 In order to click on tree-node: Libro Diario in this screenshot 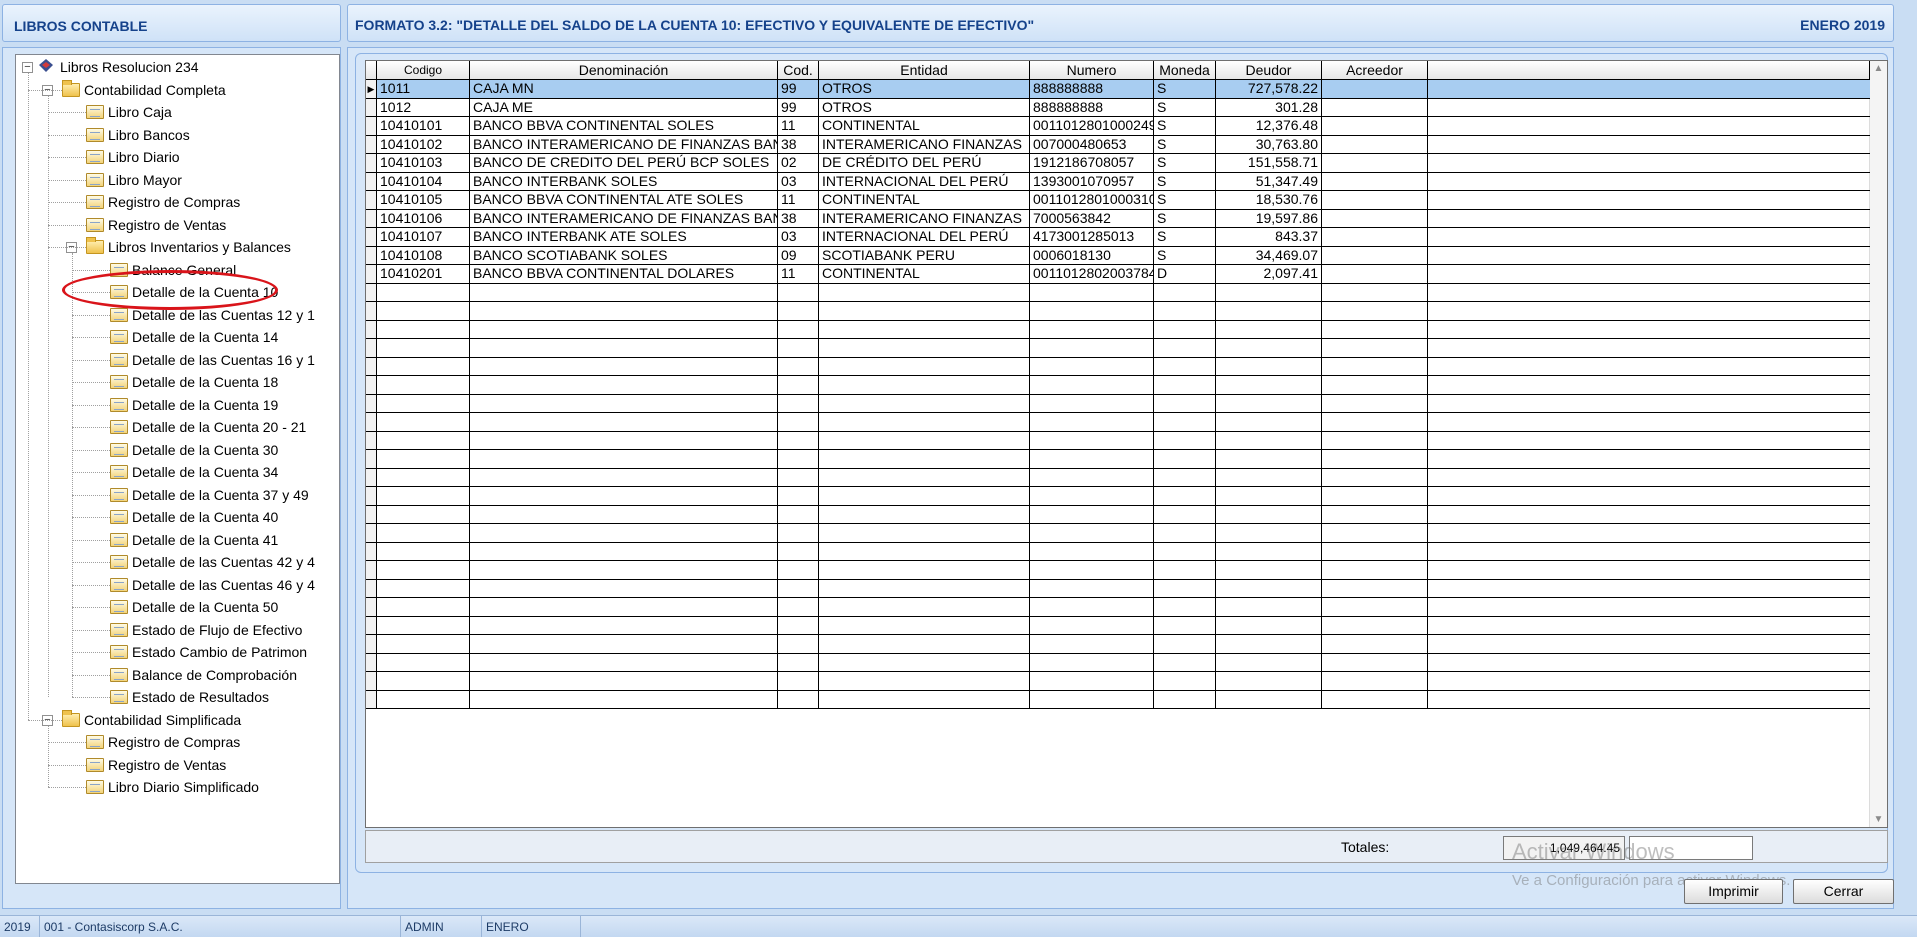, I will do `click(177, 157)`.